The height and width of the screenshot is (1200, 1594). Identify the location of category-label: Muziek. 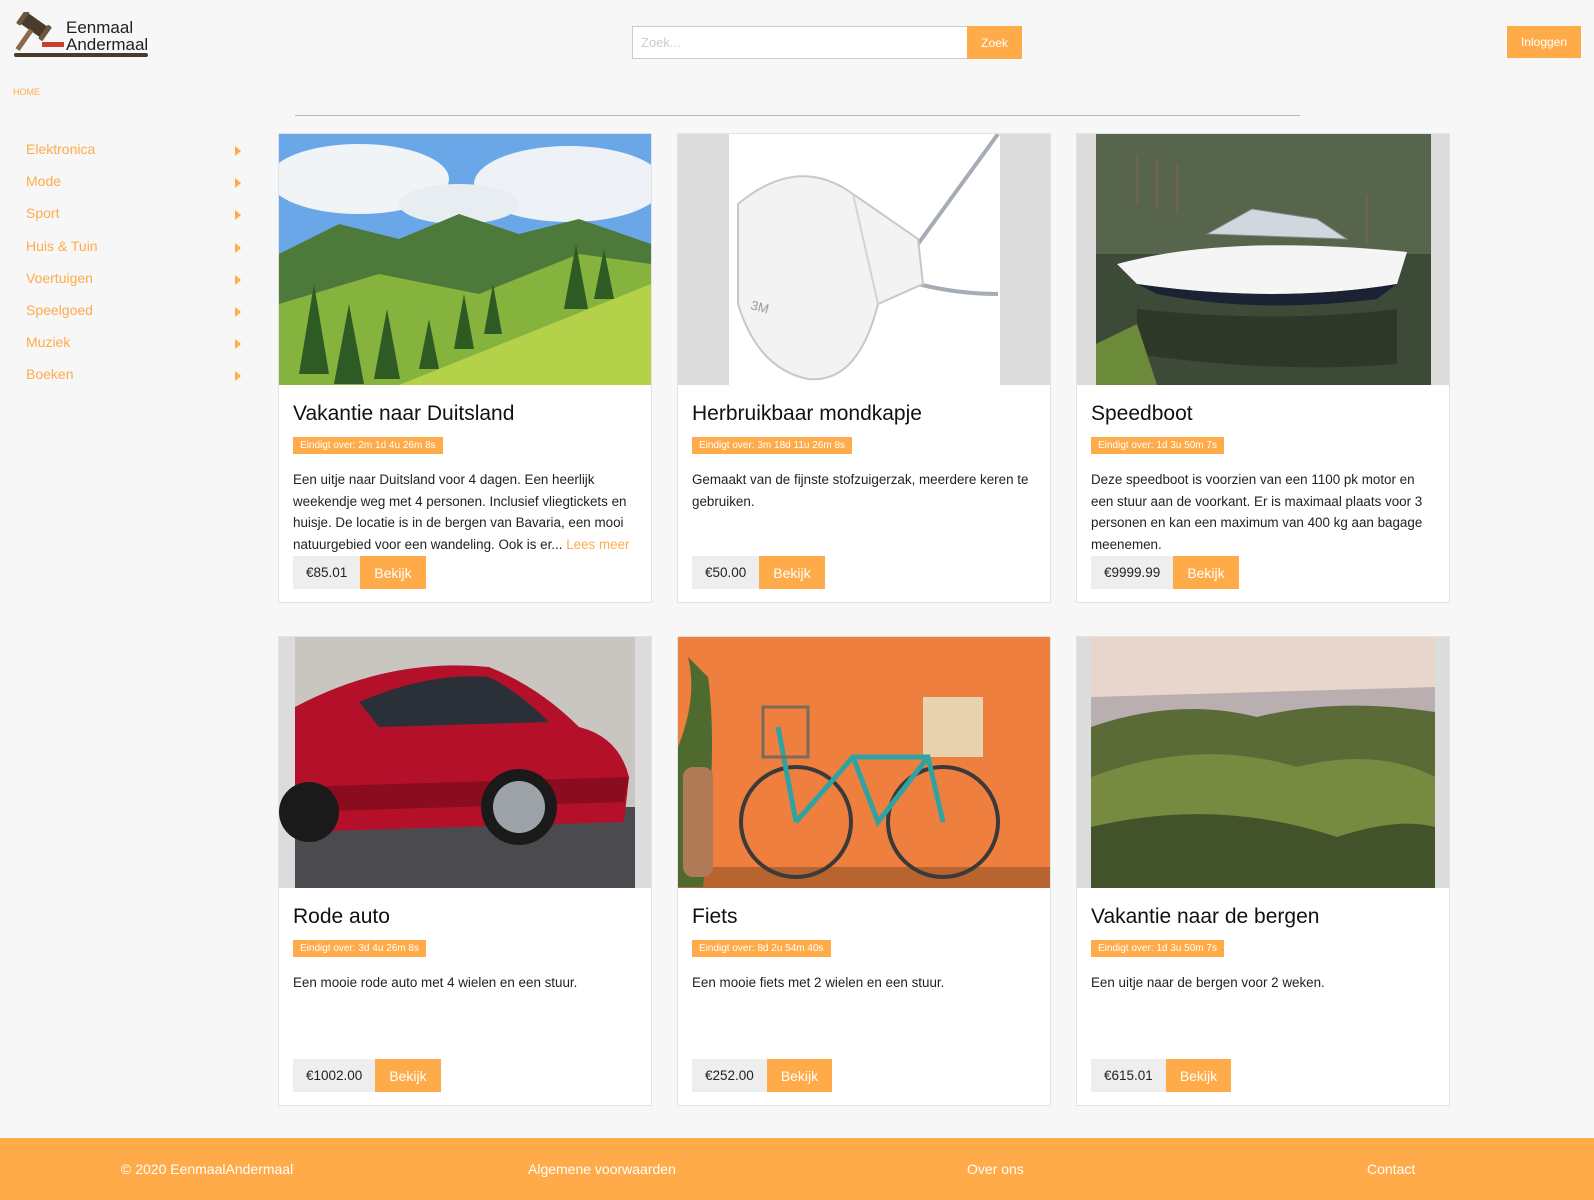
(48, 342).